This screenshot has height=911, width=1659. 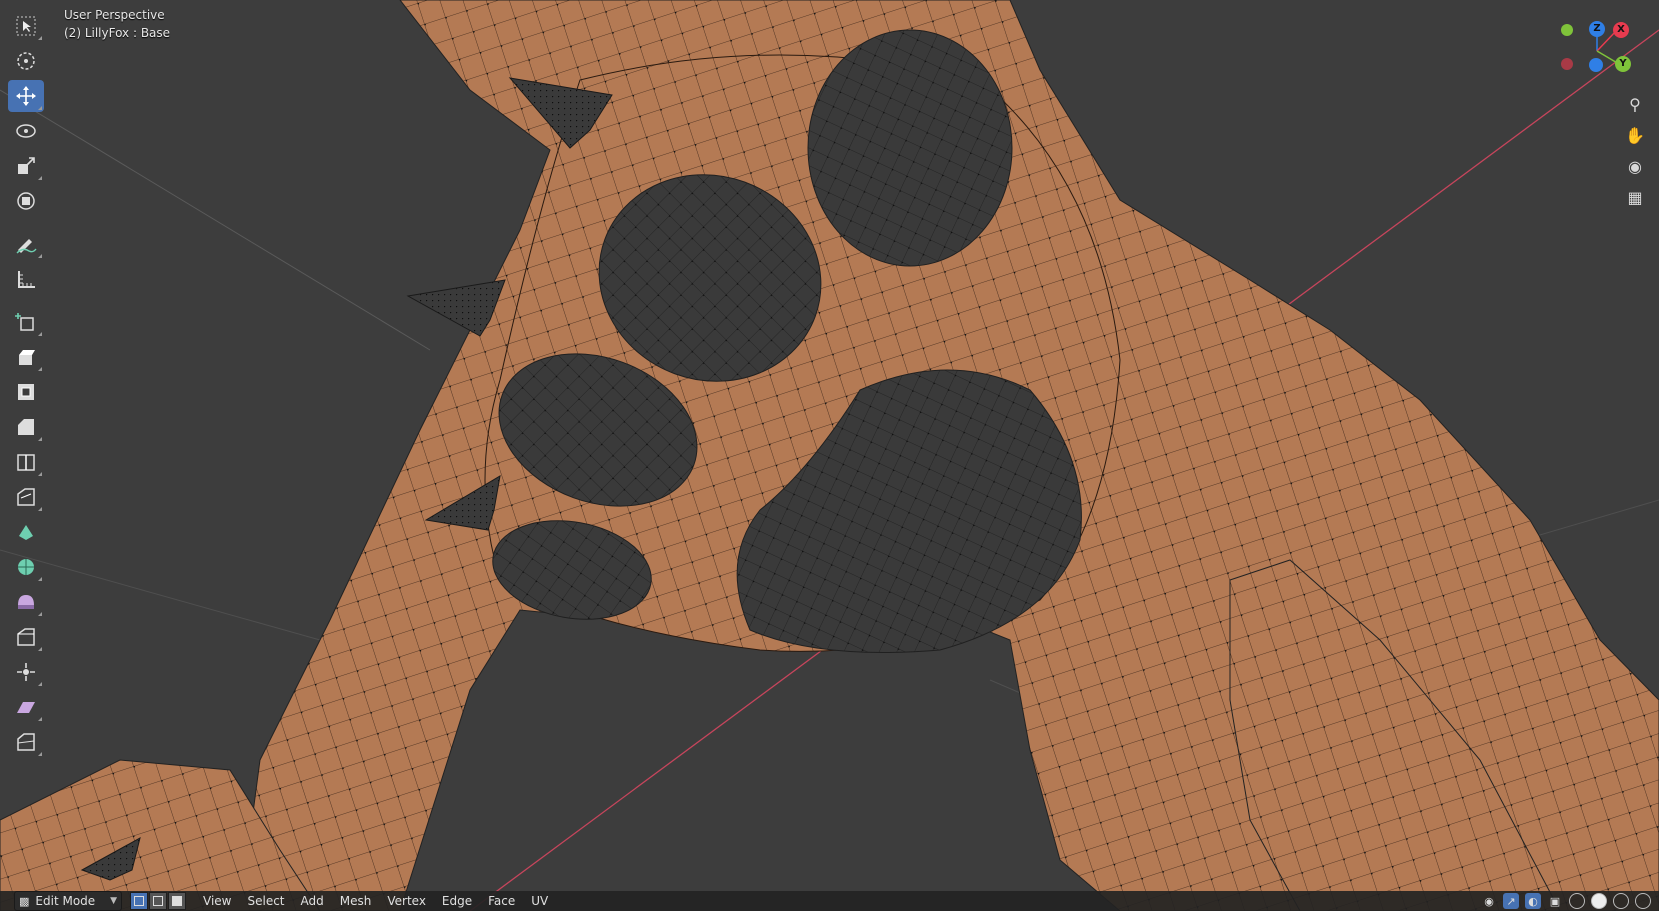 I want to click on bevel-icon, so click(x=26, y=427).